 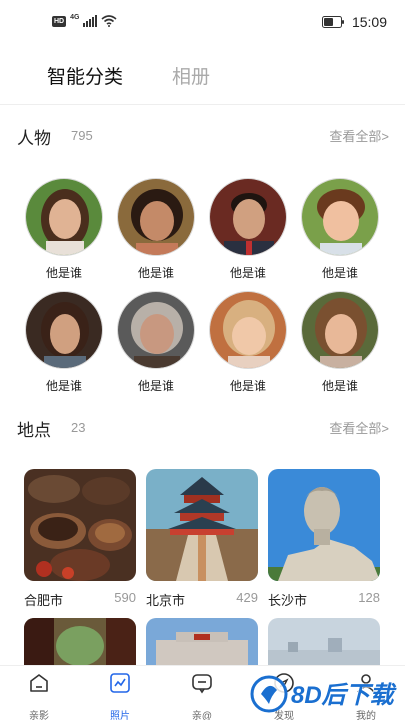 I want to click on place-card-changsha: 长沙市 128, so click(x=324, y=539).